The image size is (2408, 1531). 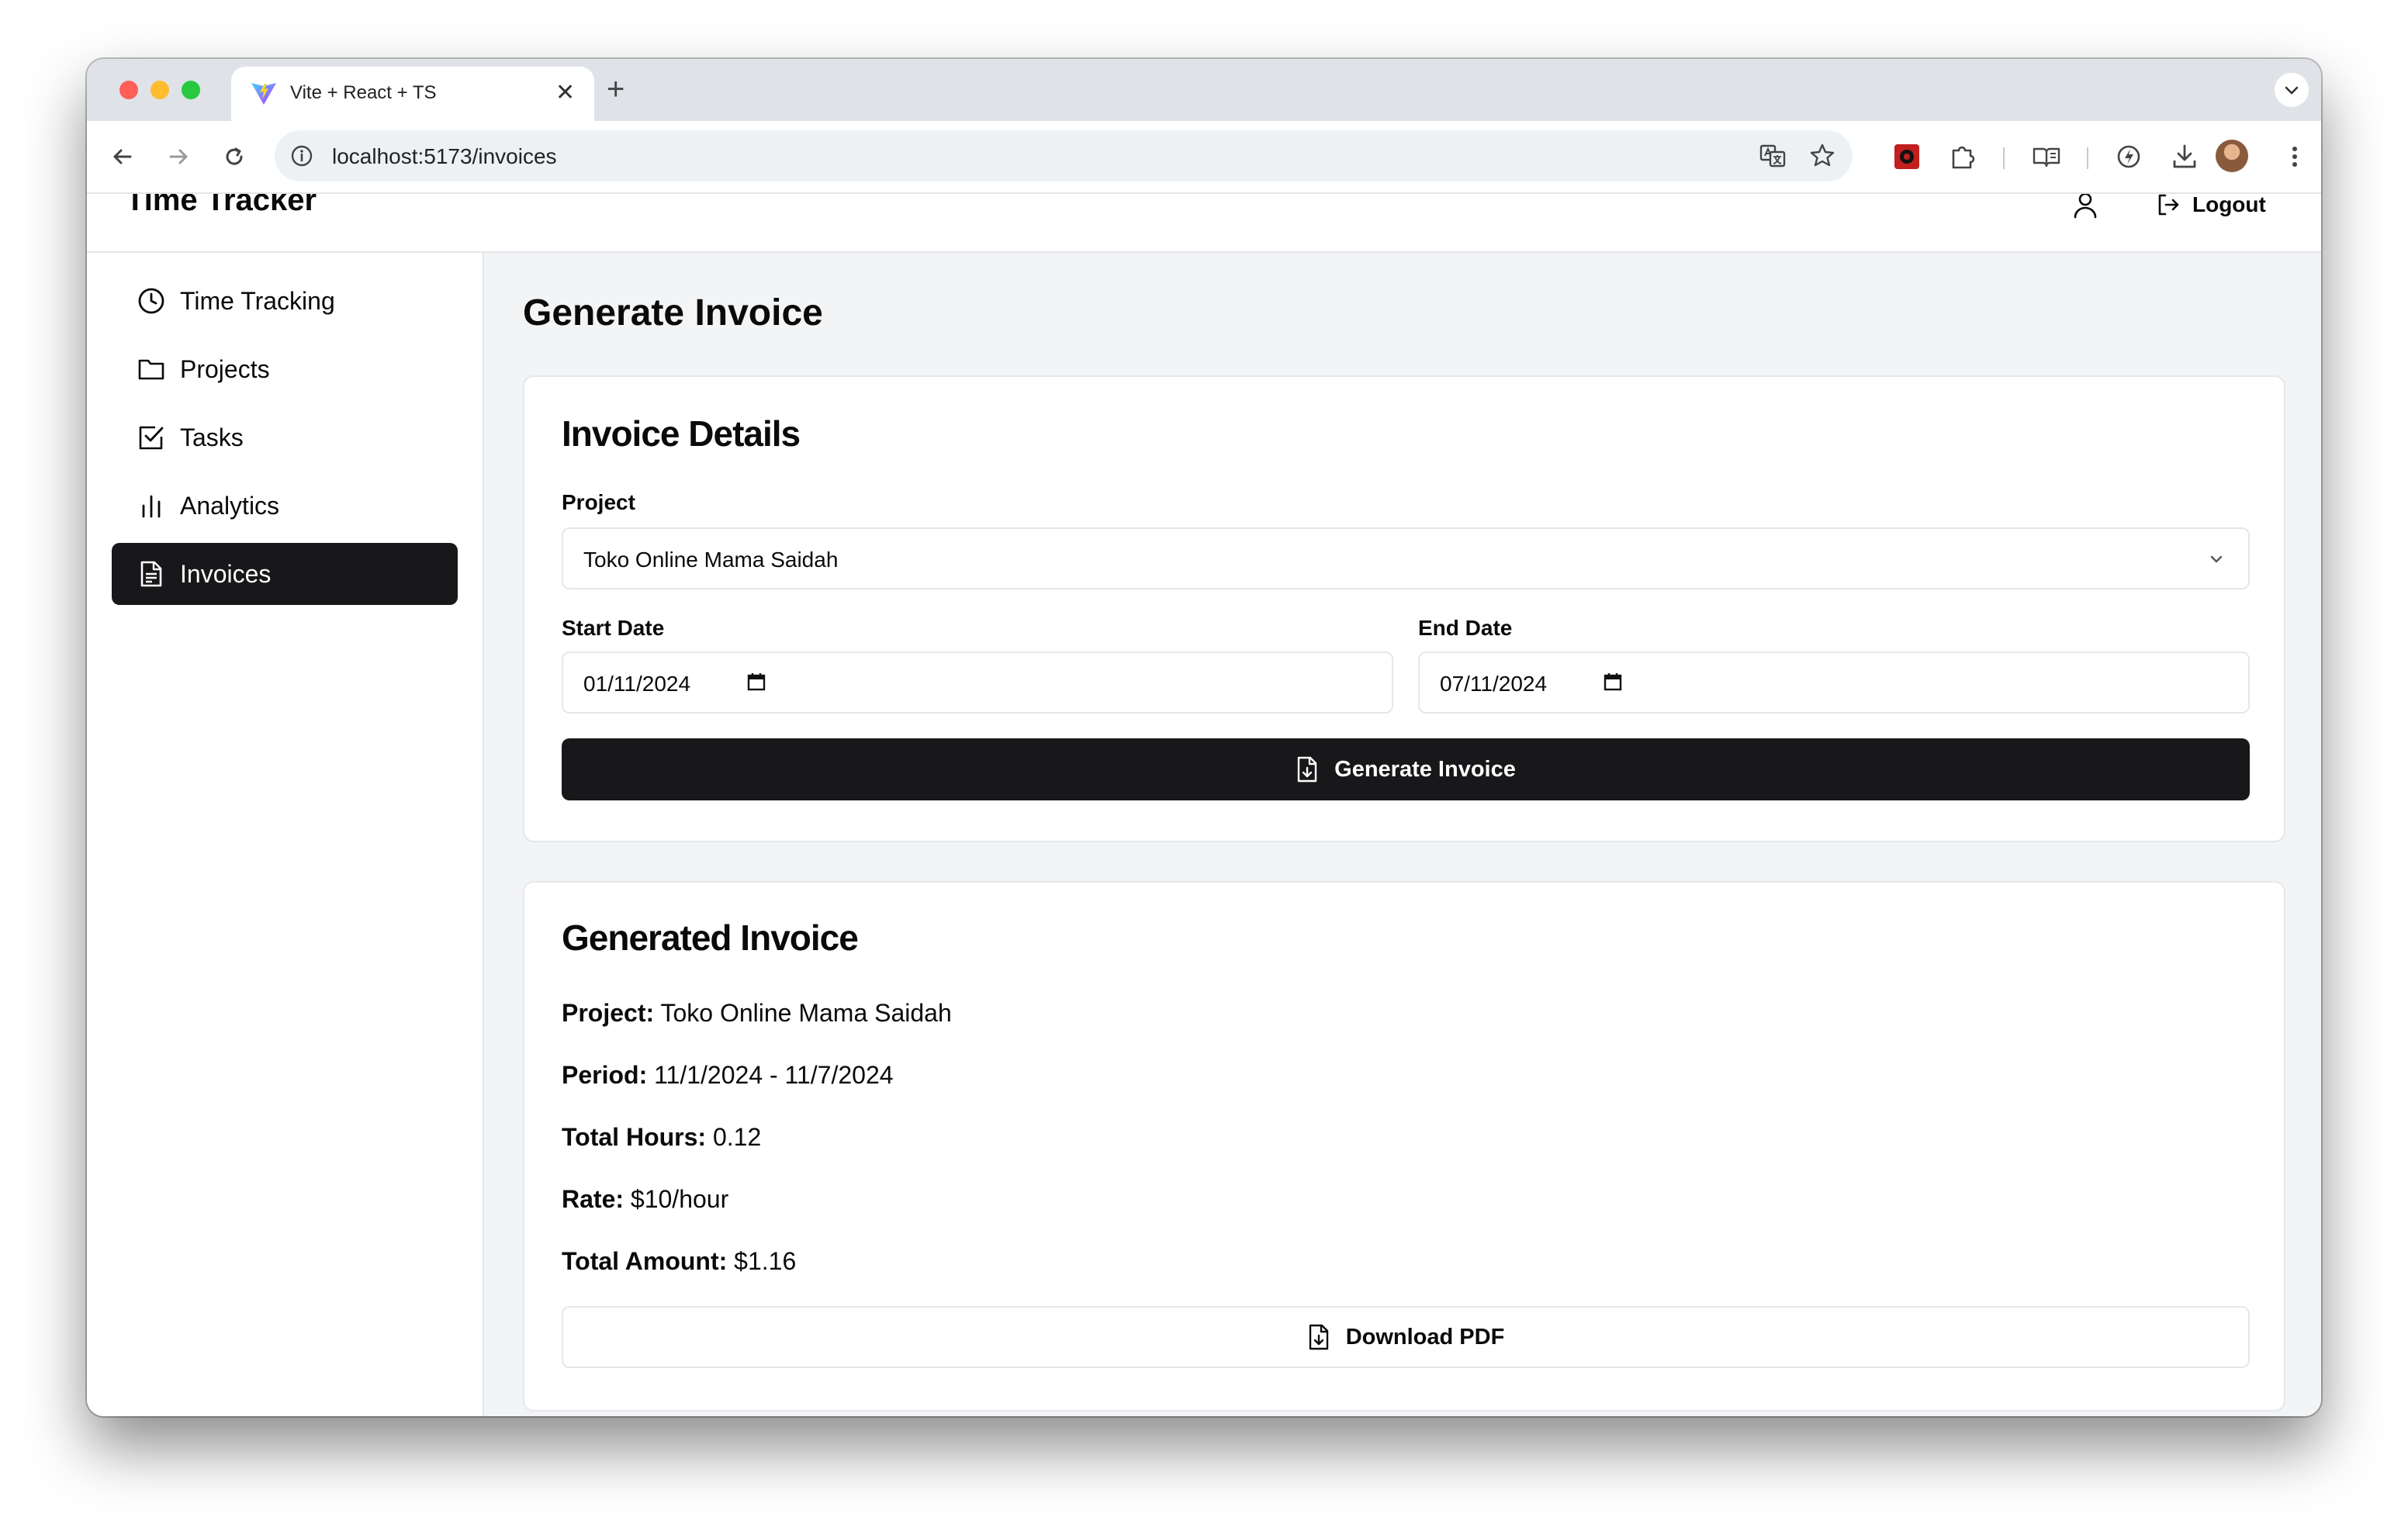 What do you see at coordinates (122, 156) in the screenshot?
I see `back-arrow-icon` at bounding box center [122, 156].